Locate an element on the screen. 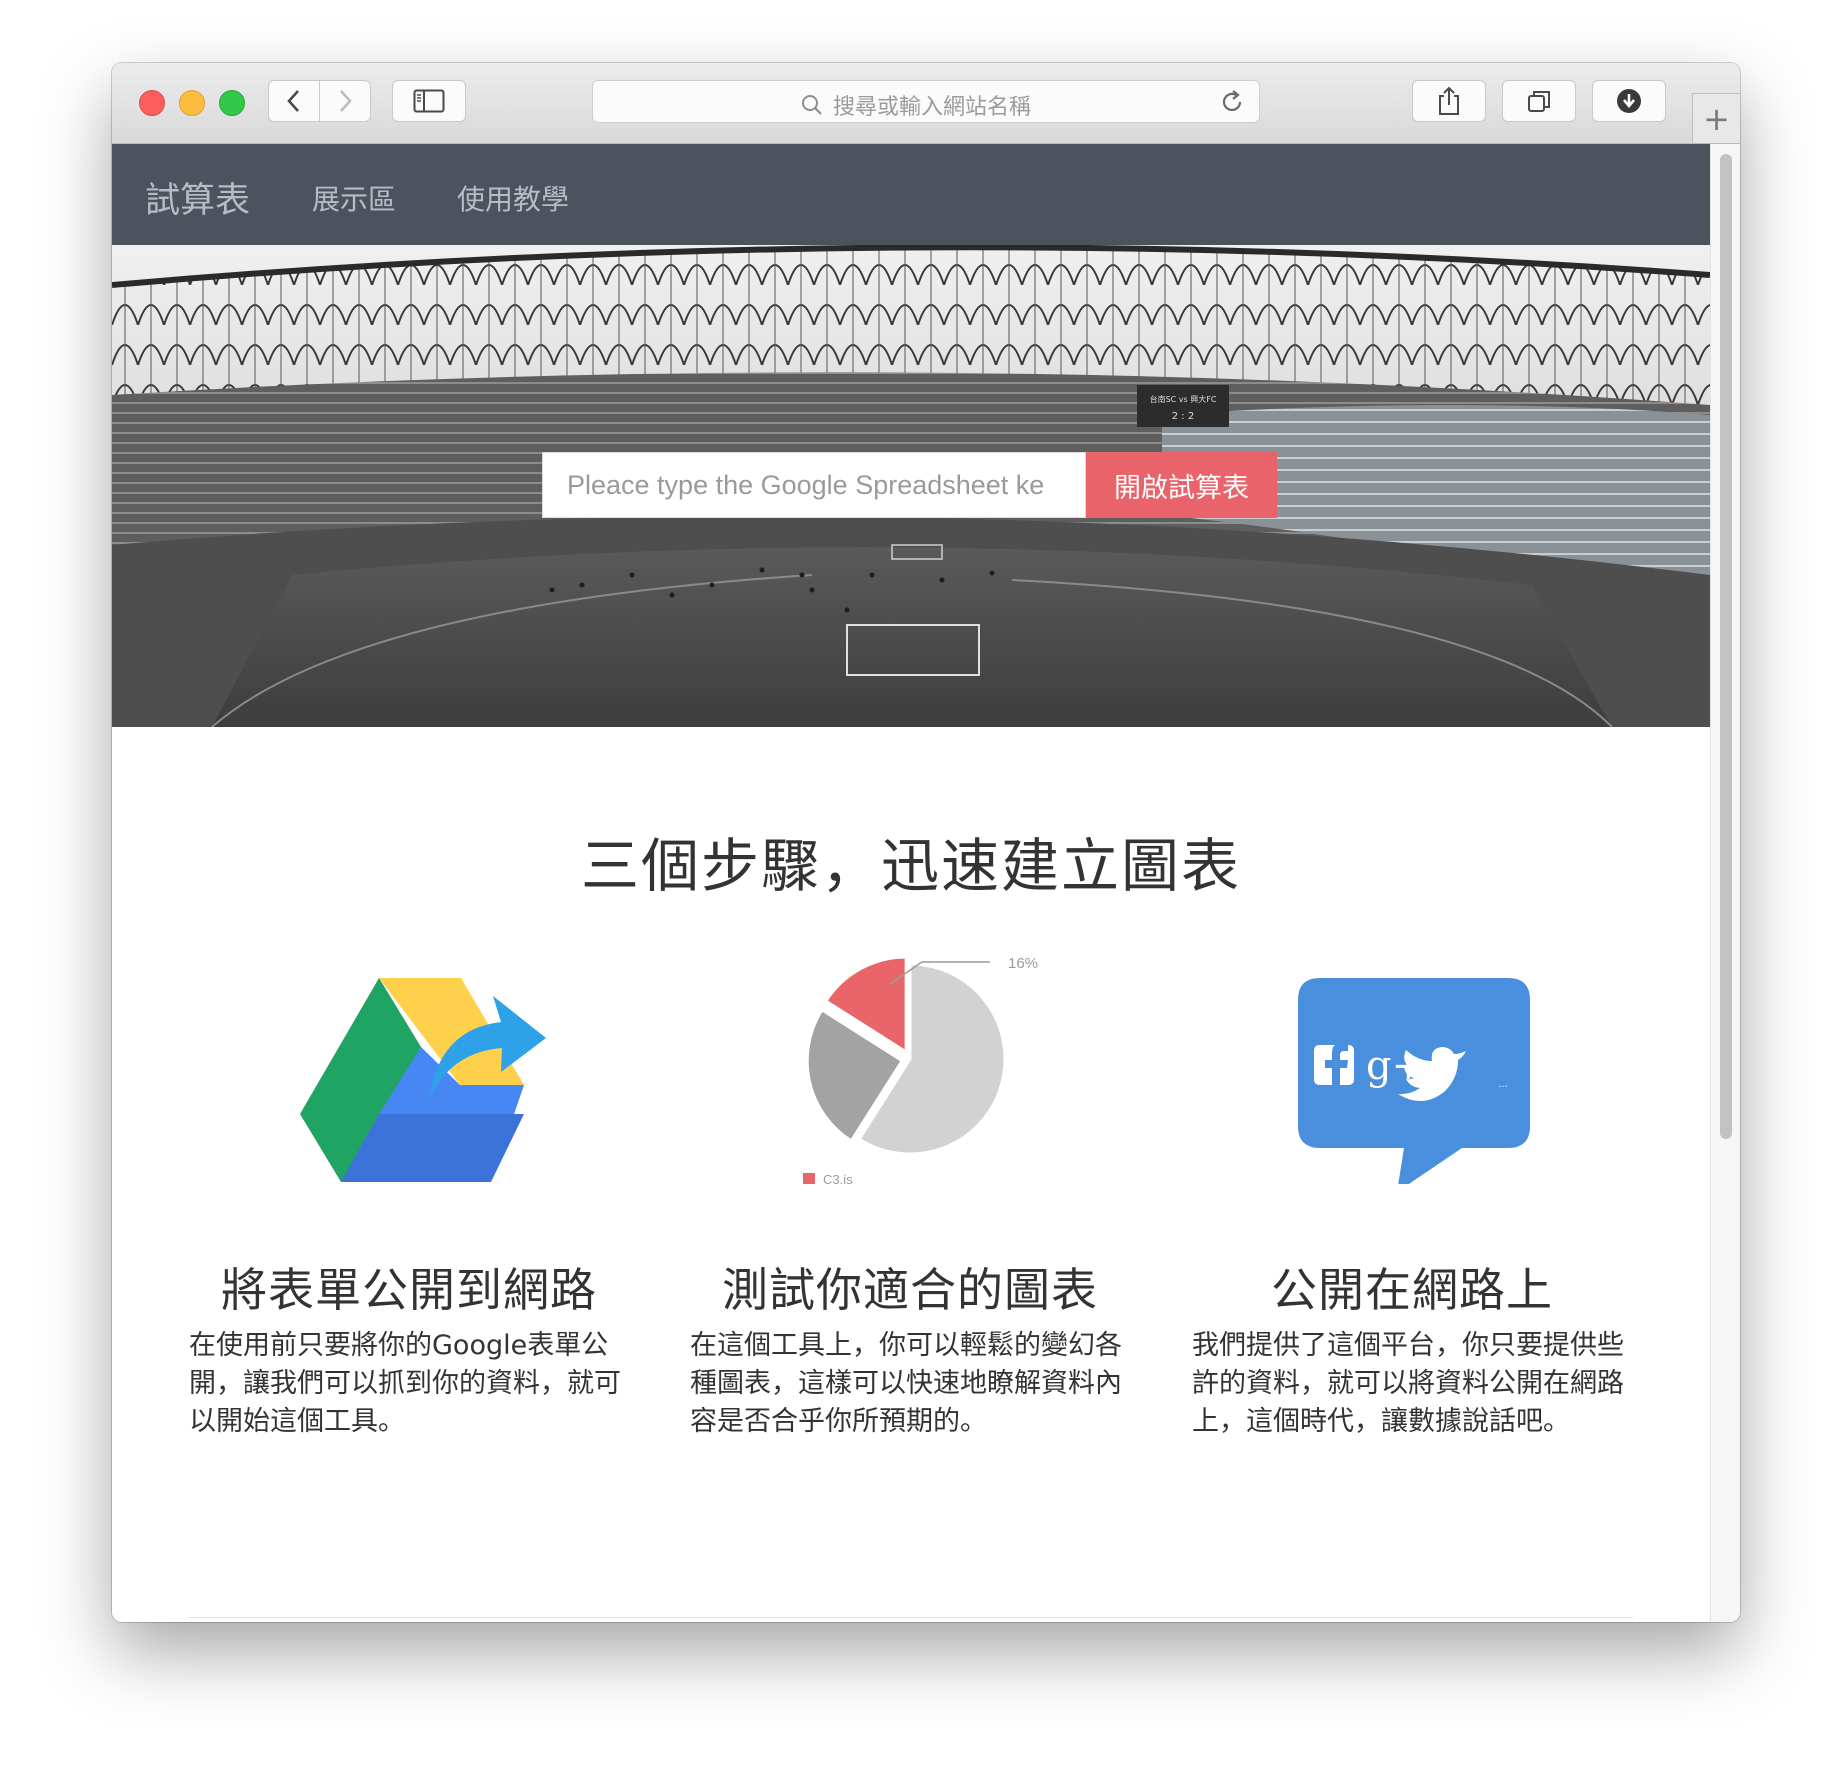  nav-item-tutorial: 使用教學 is located at coordinates (513, 198).